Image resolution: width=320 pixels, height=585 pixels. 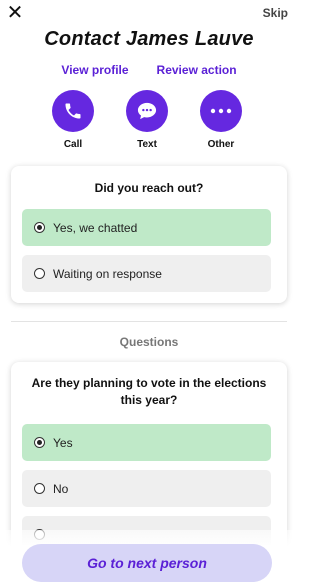 What do you see at coordinates (149, 342) in the screenshot?
I see `questions-section-title: Questions` at bounding box center [149, 342].